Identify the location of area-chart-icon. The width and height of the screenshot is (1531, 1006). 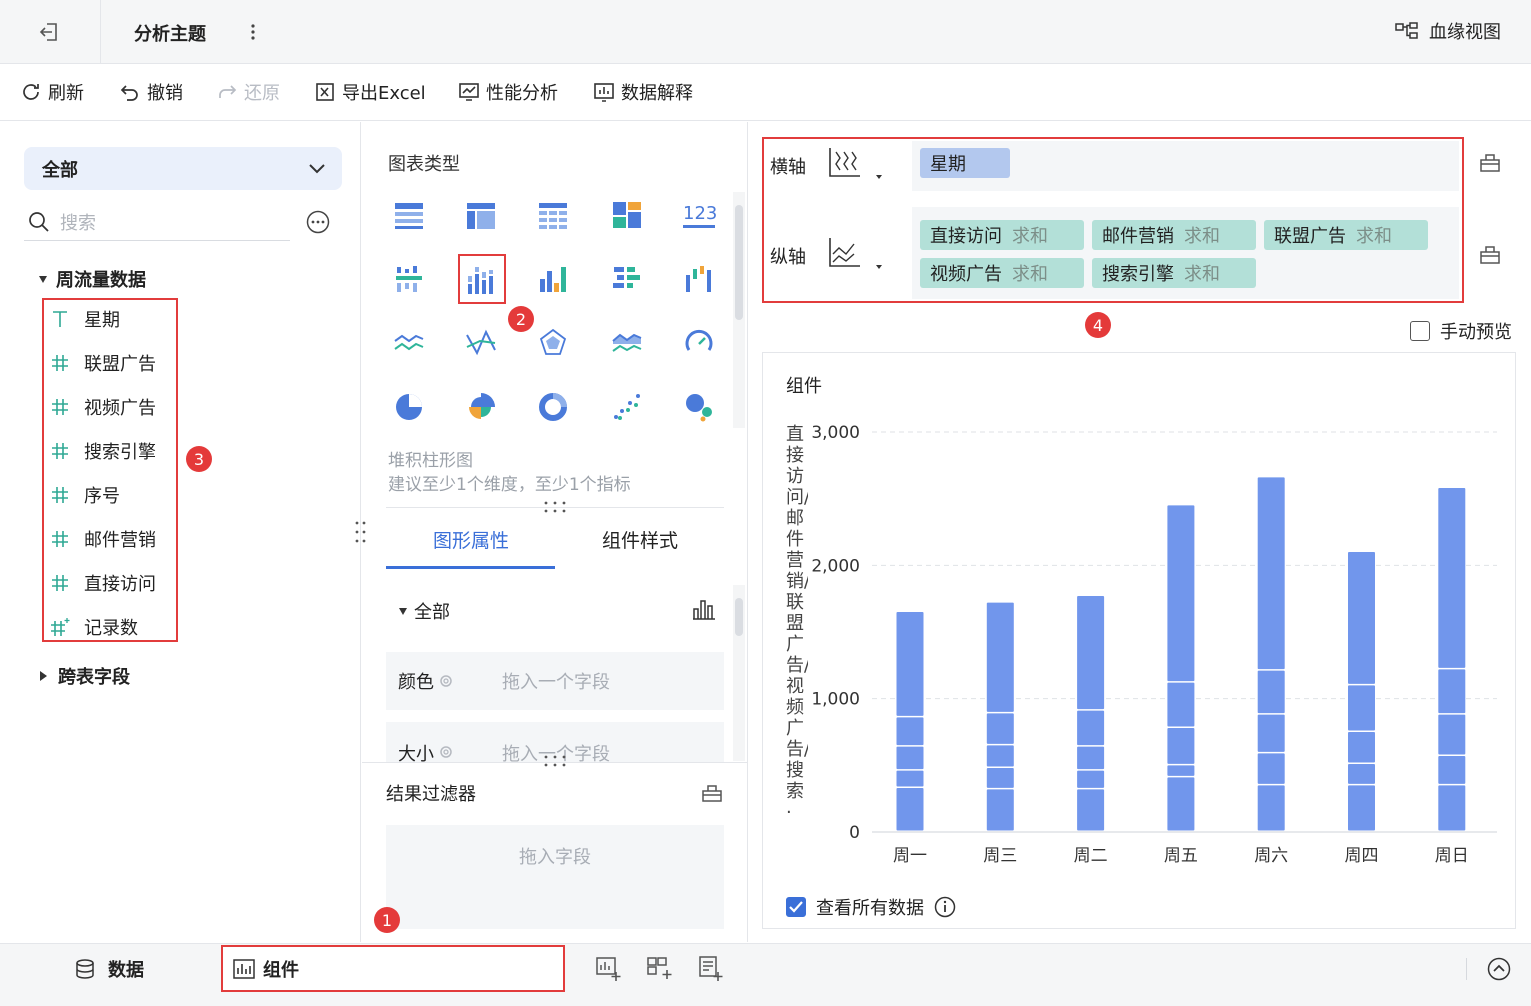
(627, 343).